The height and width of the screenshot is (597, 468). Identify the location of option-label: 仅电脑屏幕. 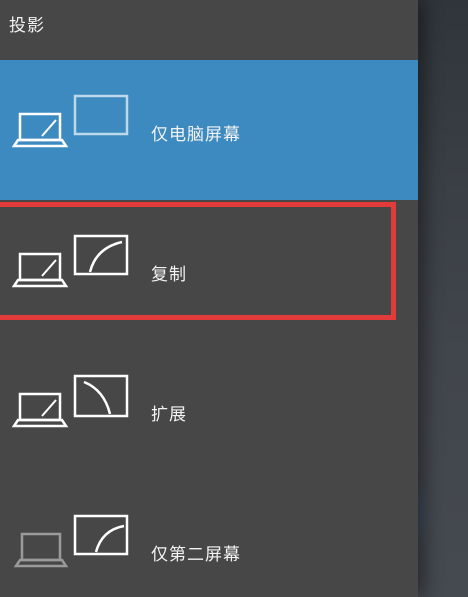
(196, 135).